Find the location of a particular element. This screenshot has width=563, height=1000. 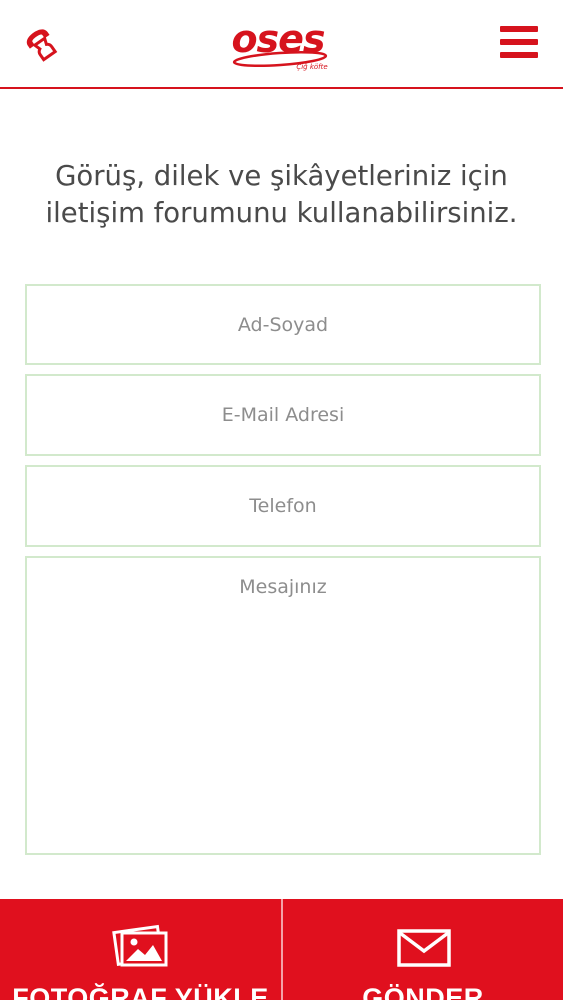

phone-icon is located at coordinates (42, 45).